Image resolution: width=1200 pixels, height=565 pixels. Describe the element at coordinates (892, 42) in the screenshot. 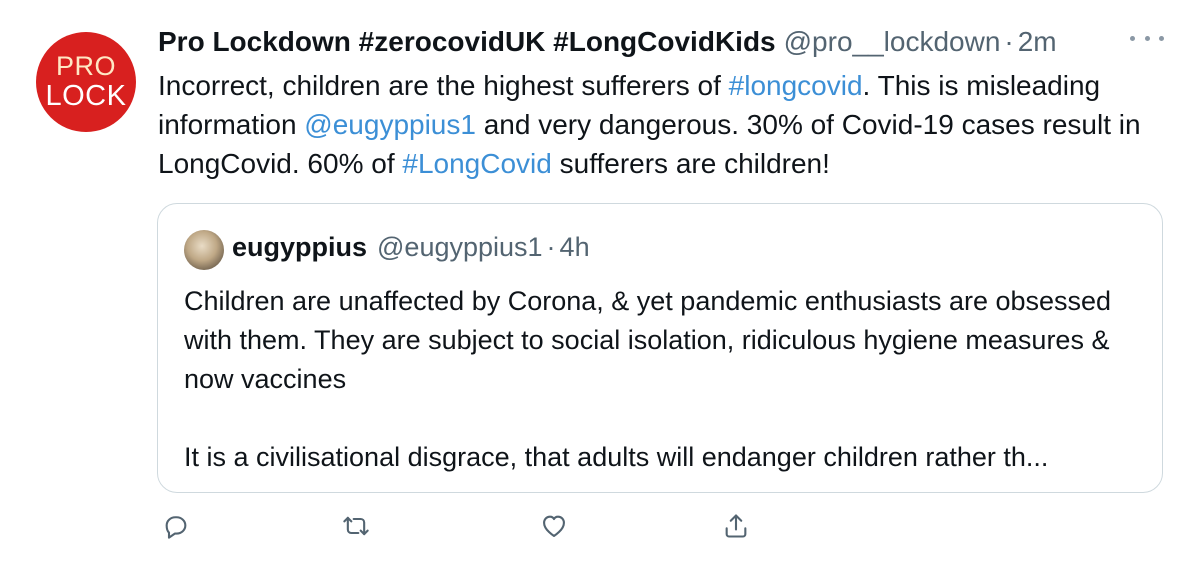

I see `user-handle: @pro__lockdown` at that location.